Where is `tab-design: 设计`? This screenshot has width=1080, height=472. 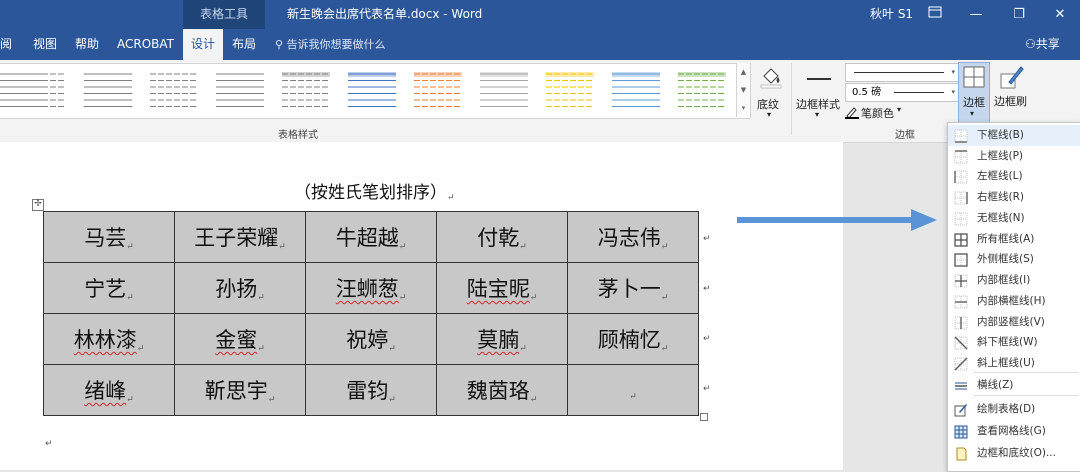 tab-design: 设计 is located at coordinates (203, 44).